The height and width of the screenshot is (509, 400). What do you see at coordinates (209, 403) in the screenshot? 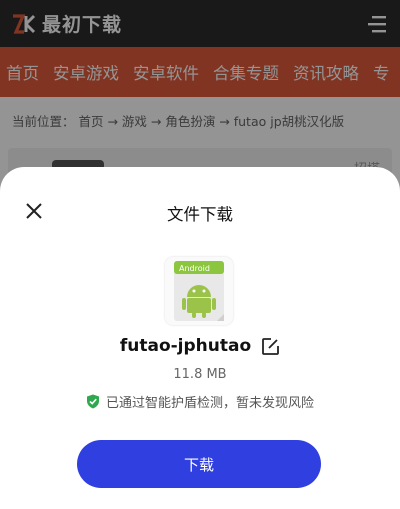
I see `safety-text: 已通过智能护盾检测，暂未发现风险` at bounding box center [209, 403].